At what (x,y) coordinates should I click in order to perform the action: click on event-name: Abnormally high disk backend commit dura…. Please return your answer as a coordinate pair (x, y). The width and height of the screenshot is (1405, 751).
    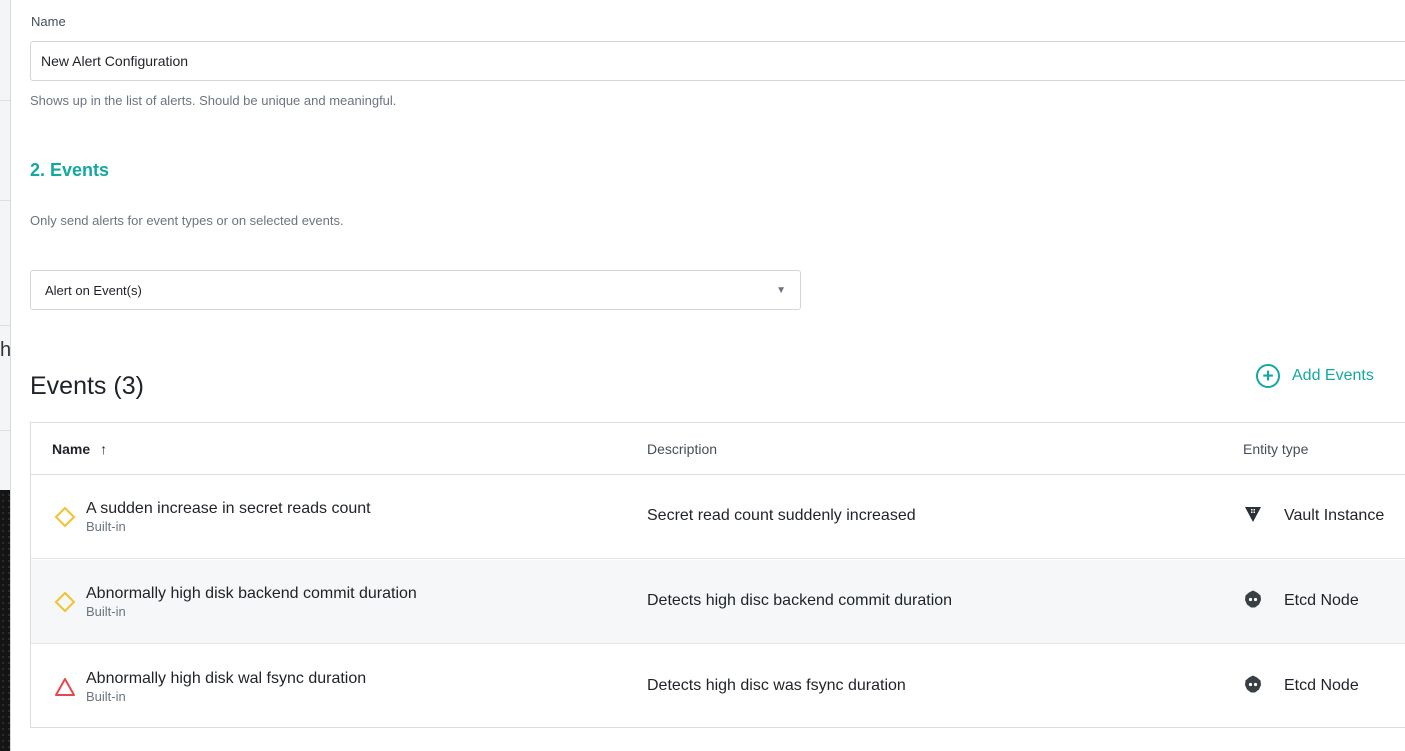
    Looking at the image, I should click on (251, 594).